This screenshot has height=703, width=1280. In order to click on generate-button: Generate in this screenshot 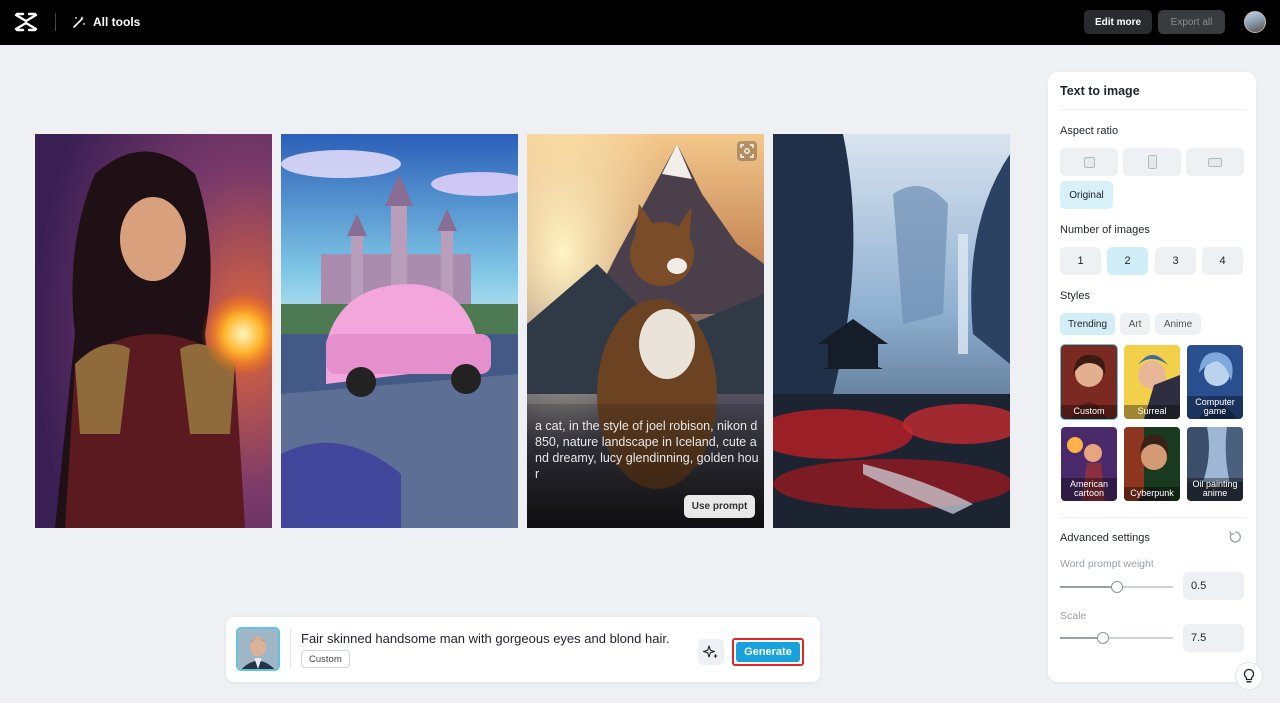, I will do `click(768, 652)`.